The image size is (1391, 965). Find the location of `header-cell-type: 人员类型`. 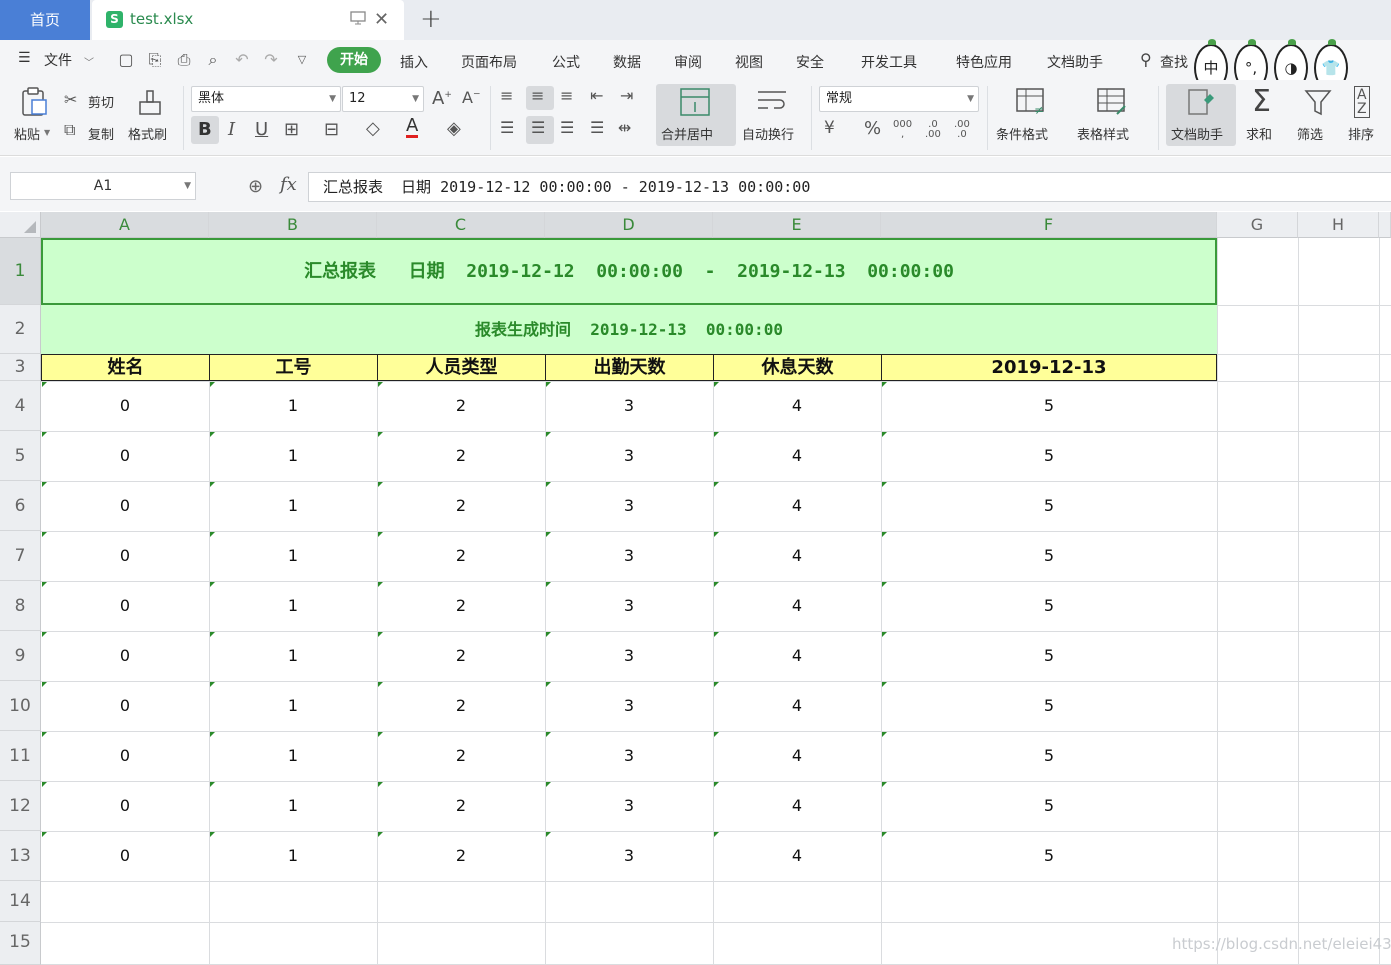

header-cell-type: 人员类型 is located at coordinates (462, 367).